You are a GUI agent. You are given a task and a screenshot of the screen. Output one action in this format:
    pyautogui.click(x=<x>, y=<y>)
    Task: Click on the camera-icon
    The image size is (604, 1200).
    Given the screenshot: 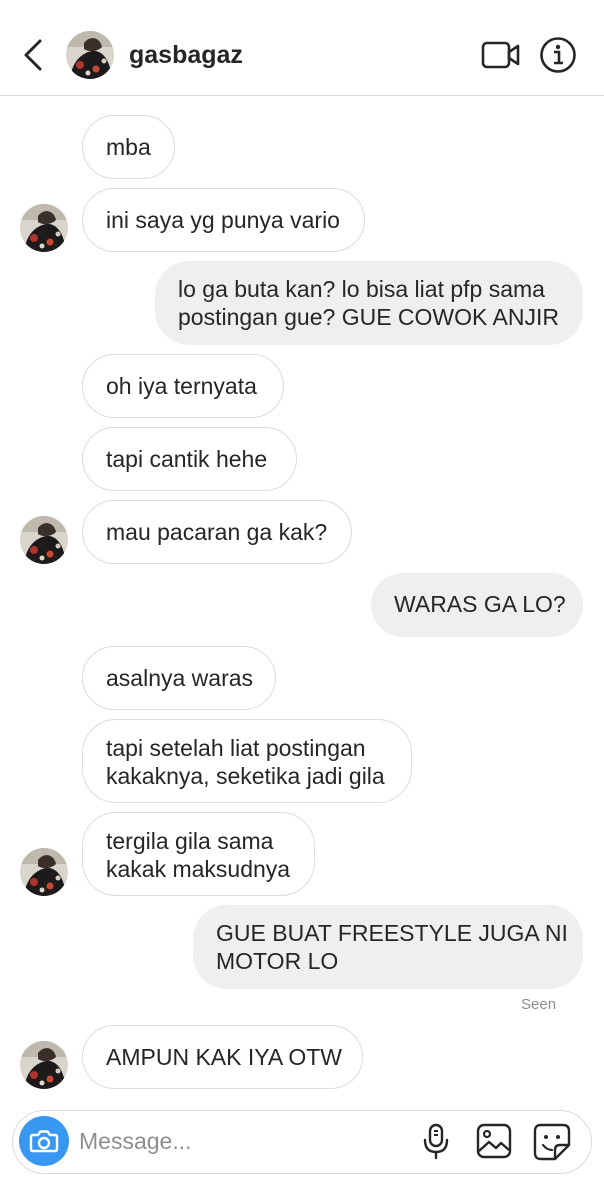 What is the action you would take?
    pyautogui.click(x=44, y=1141)
    